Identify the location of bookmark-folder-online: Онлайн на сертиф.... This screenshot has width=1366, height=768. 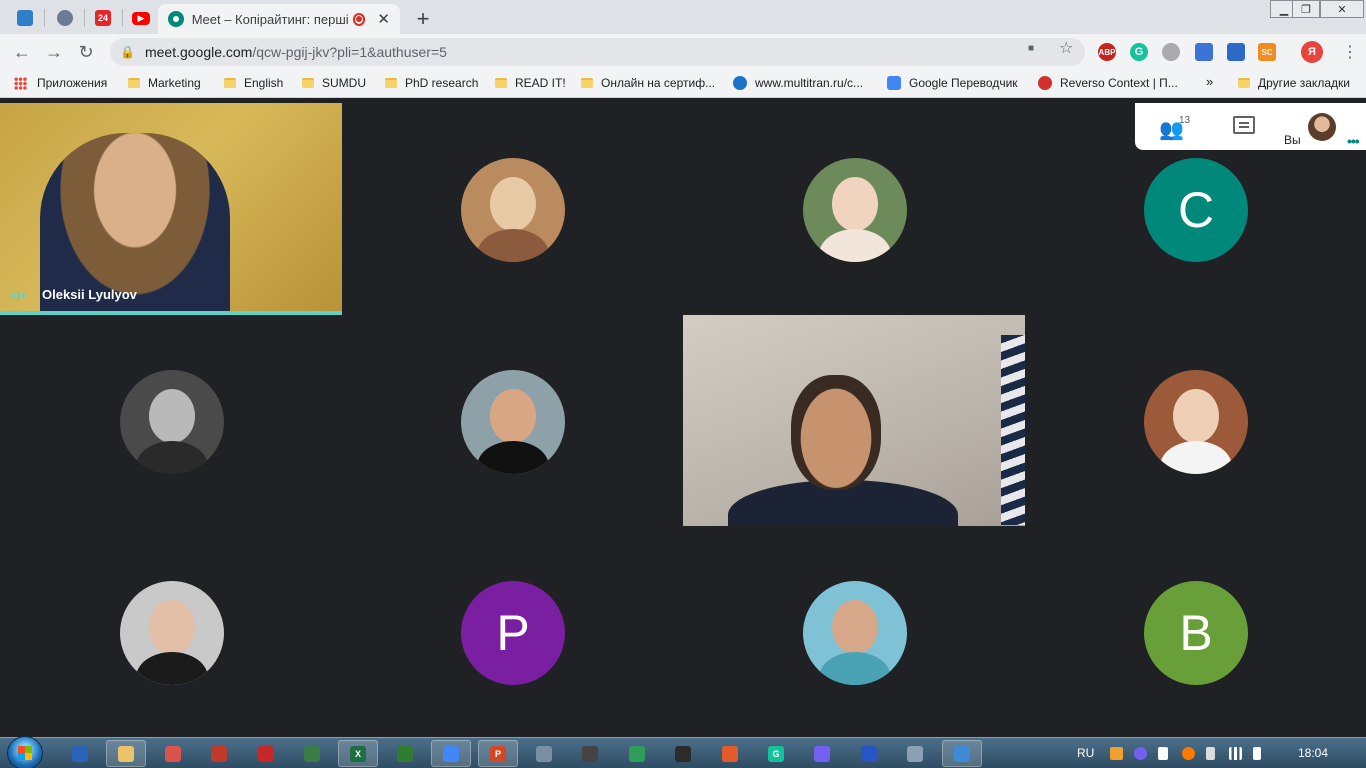
(648, 83).